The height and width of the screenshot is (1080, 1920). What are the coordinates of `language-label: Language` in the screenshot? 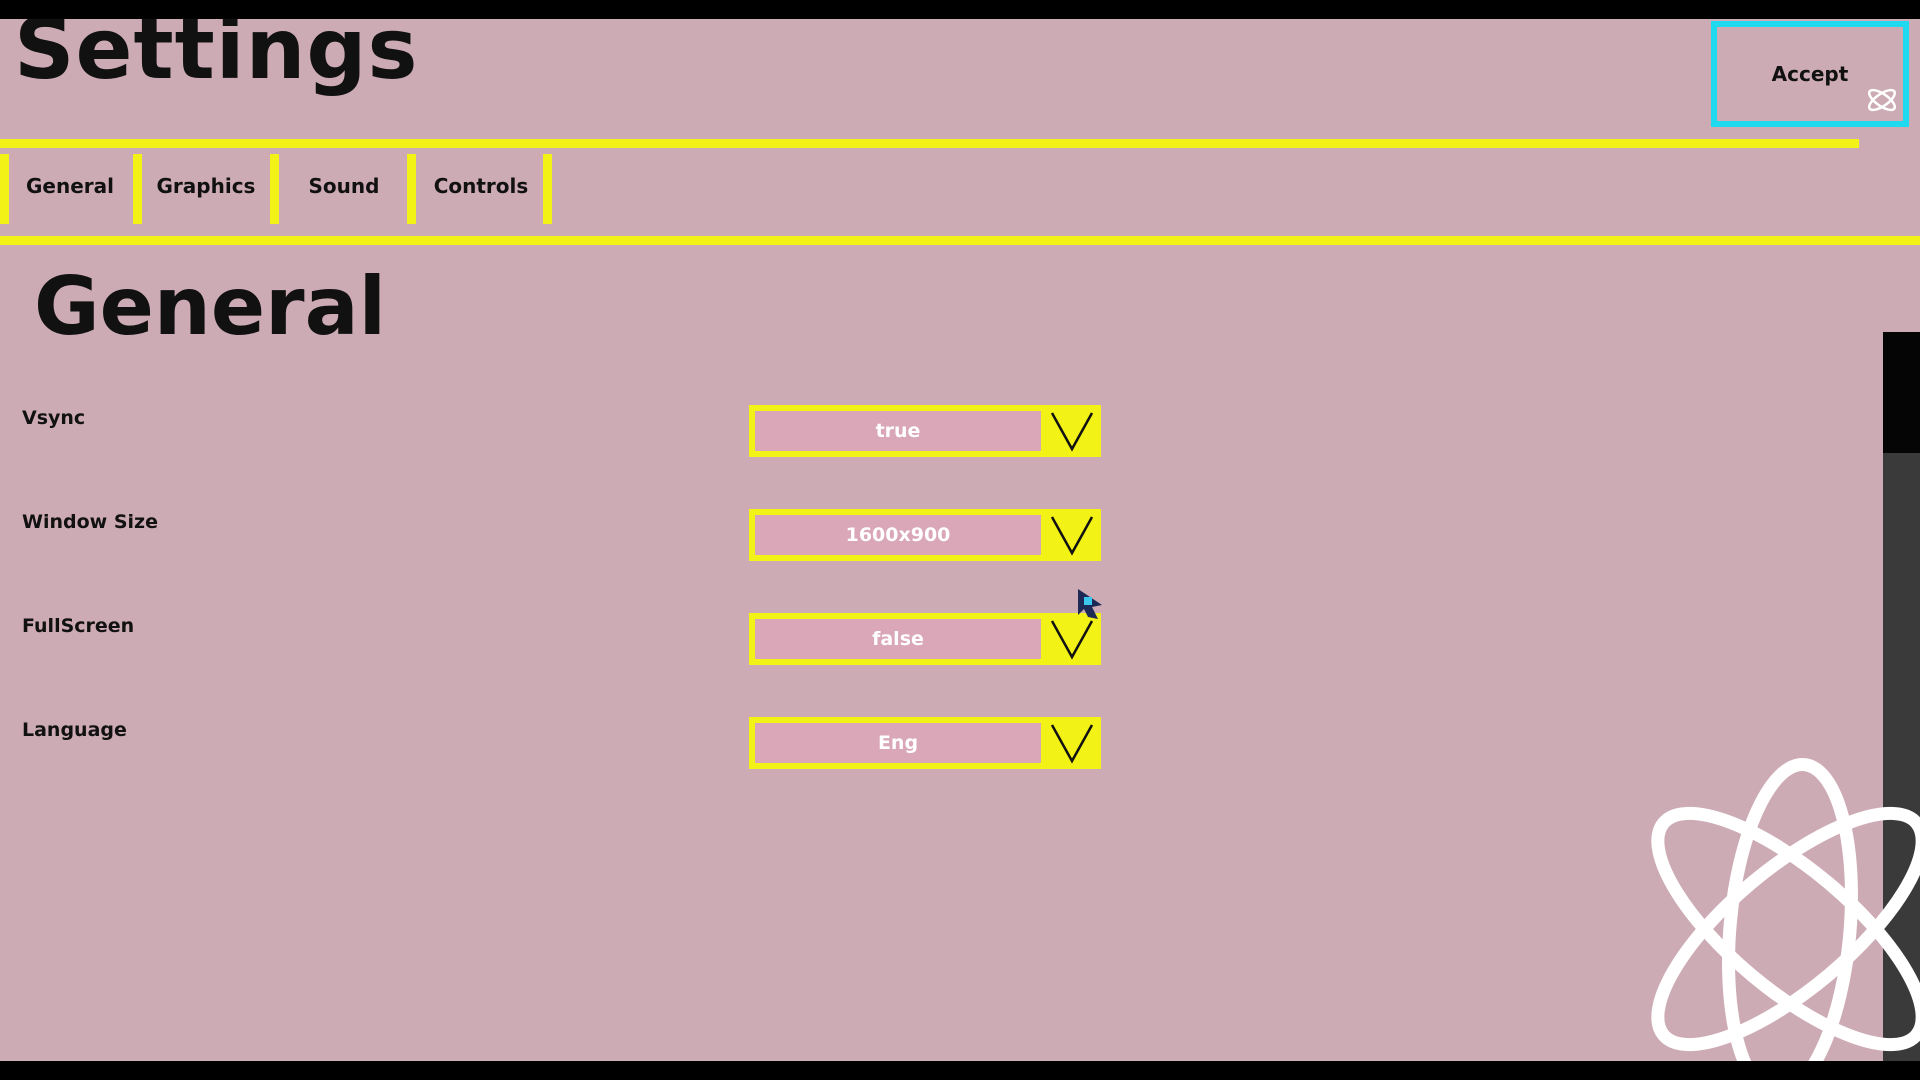 It's located at (74, 730).